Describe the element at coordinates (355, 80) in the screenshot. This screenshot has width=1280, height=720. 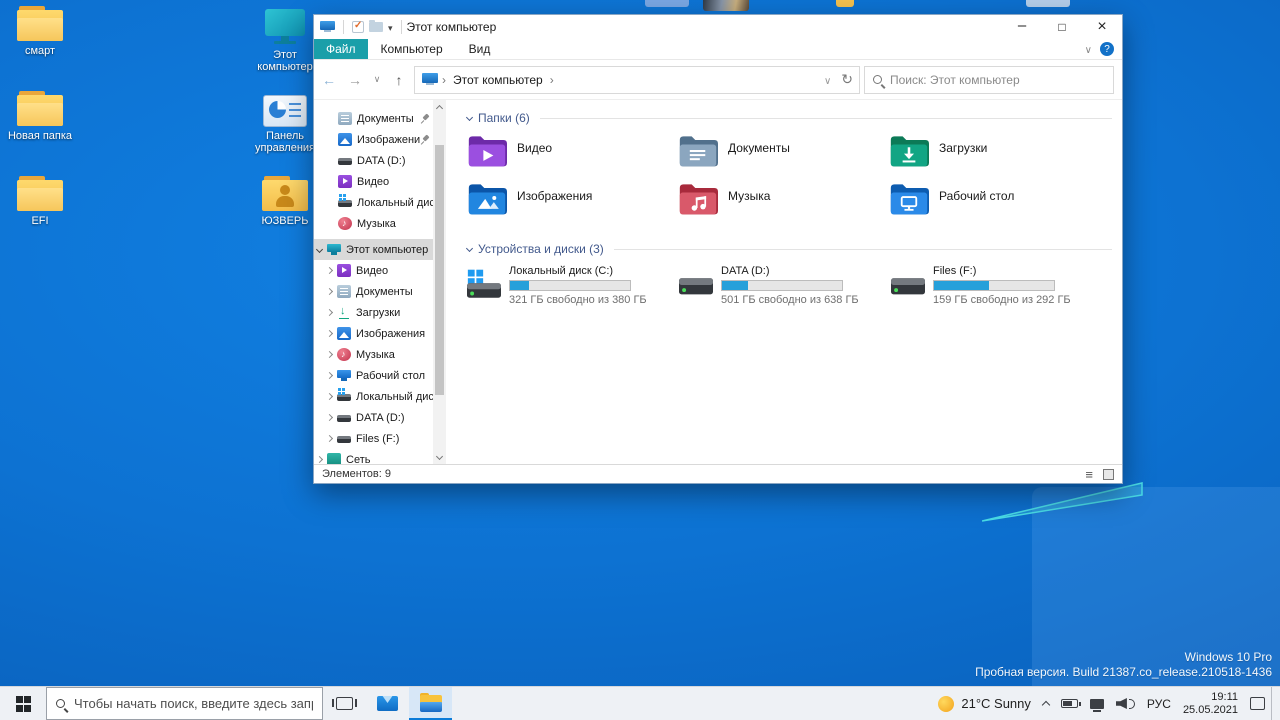
I see `forward-button: →` at that location.